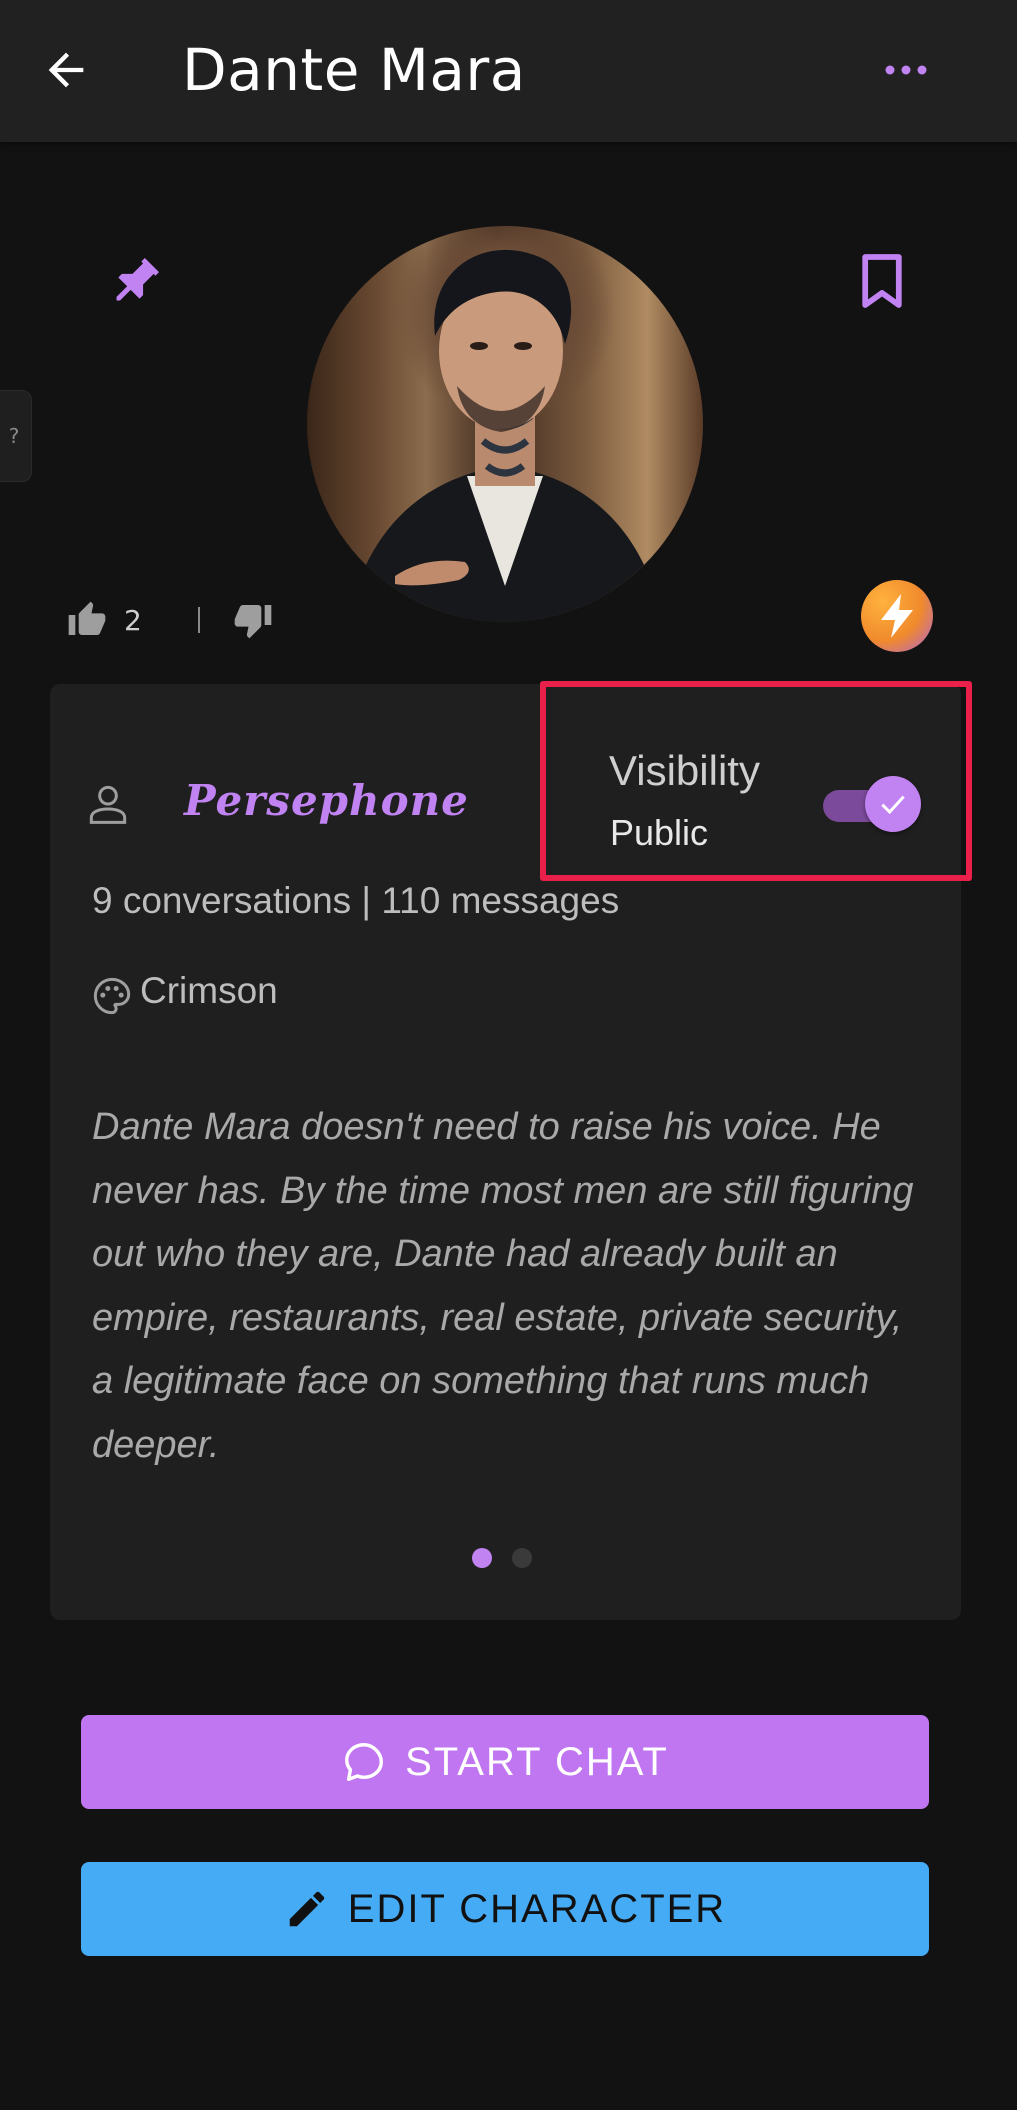  Describe the element at coordinates (170, 620) in the screenshot. I see `vote-row: 2` at that location.